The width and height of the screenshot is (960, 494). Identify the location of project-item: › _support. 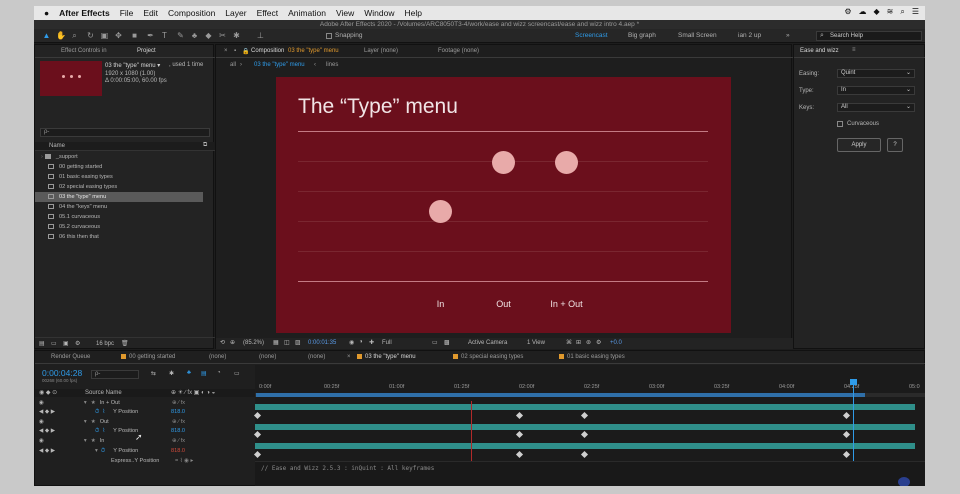
(125, 157).